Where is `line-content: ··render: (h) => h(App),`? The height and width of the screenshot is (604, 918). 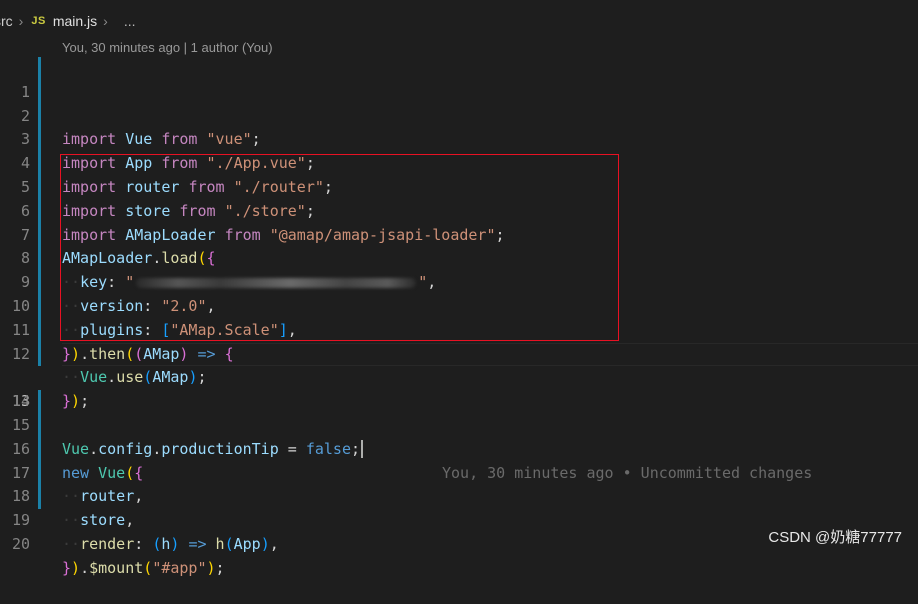 line-content: ··render: (h) => h(App), is located at coordinates (170, 543).